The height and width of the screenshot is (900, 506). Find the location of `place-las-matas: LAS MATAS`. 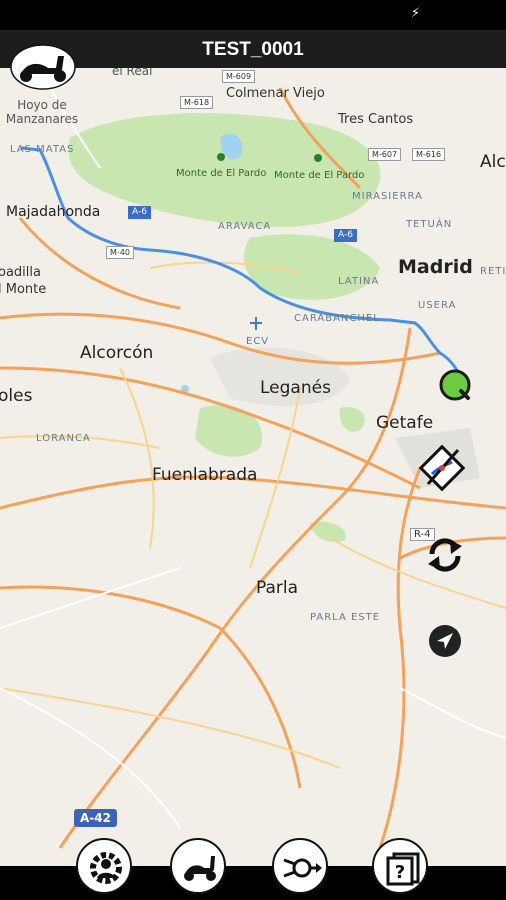

place-las-matas: LAS MATAS is located at coordinates (42, 149).